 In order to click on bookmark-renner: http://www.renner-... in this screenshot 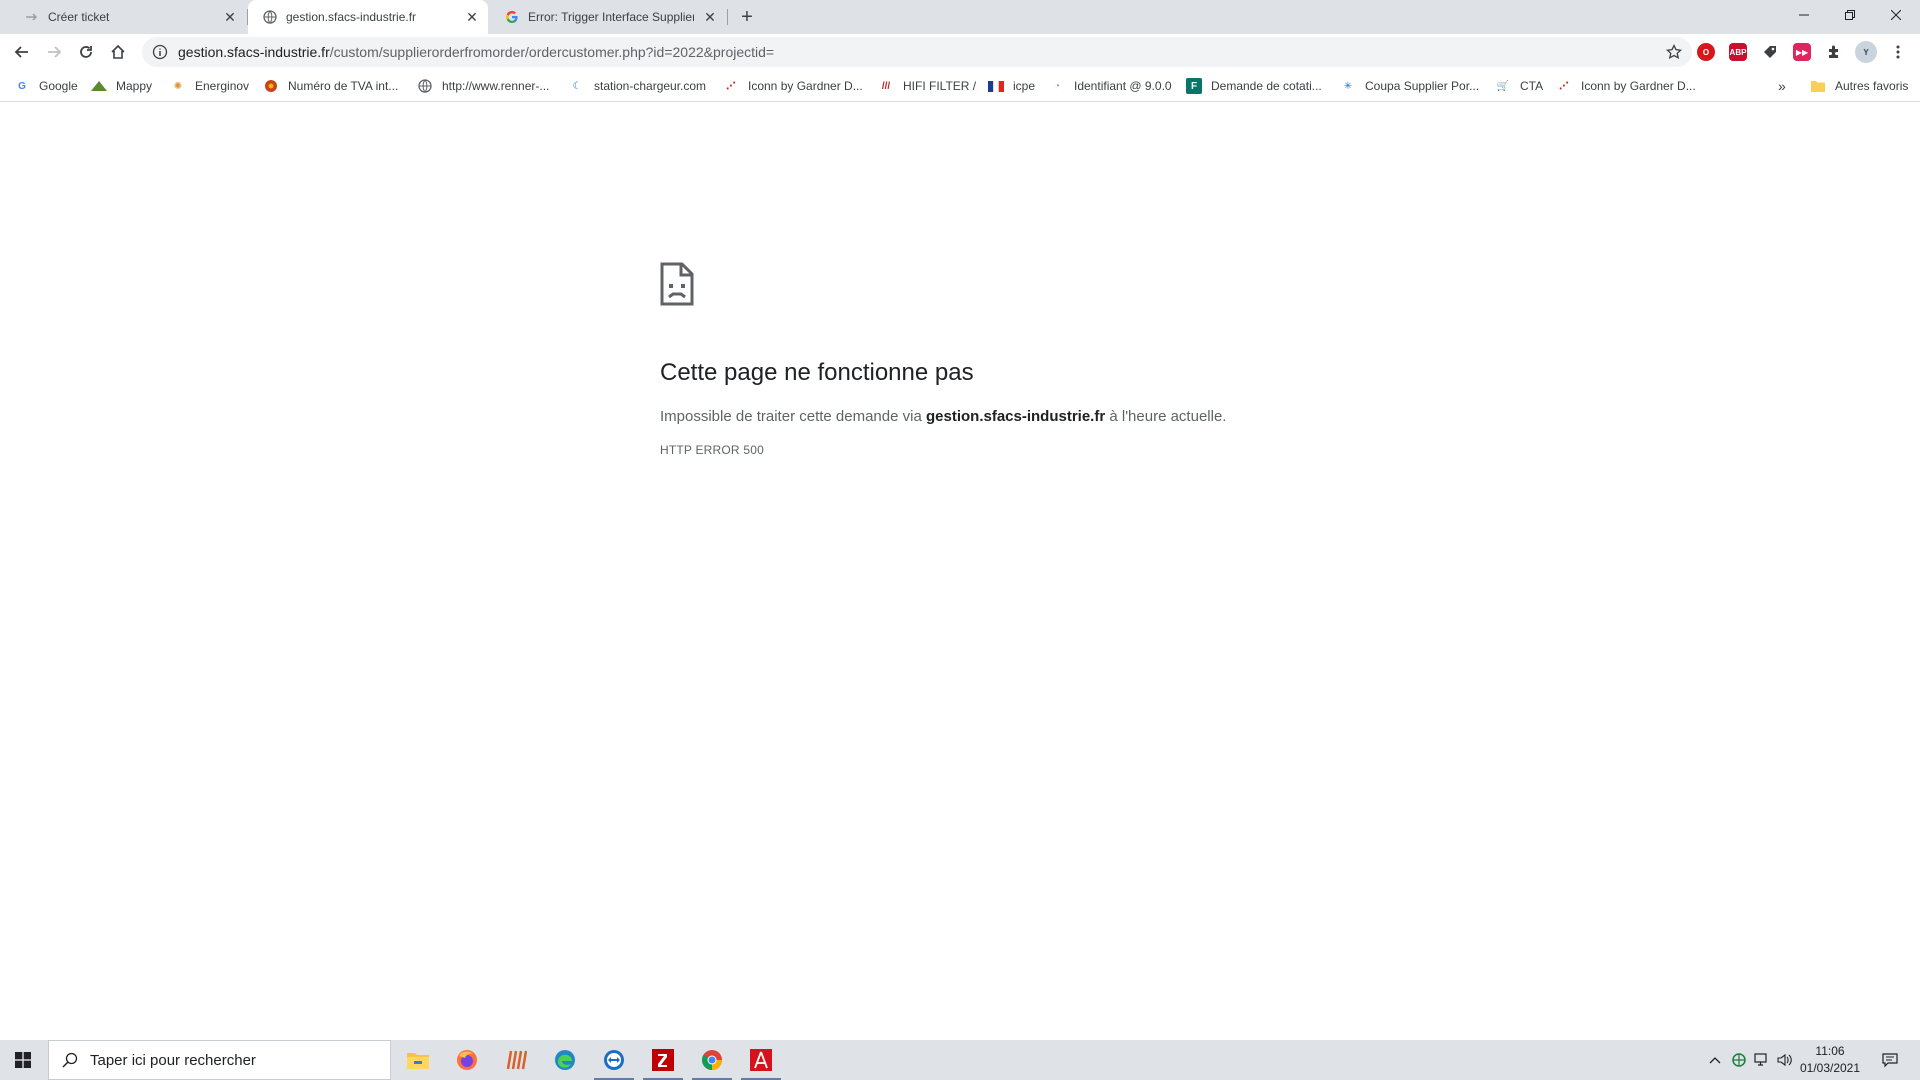, I will do `click(483, 86)`.